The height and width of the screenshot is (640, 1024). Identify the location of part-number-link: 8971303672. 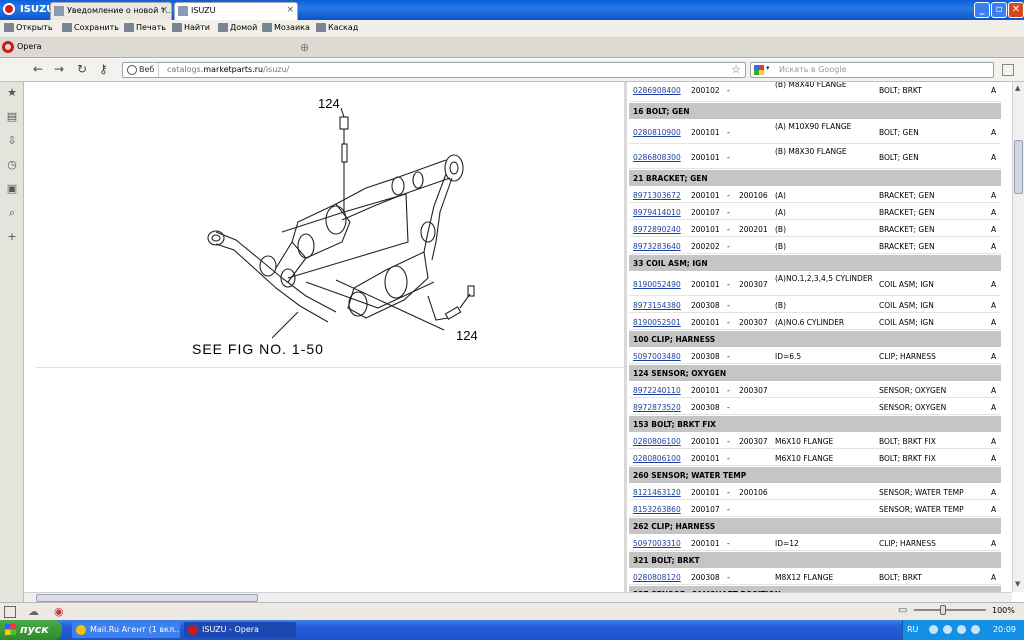
(657, 195).